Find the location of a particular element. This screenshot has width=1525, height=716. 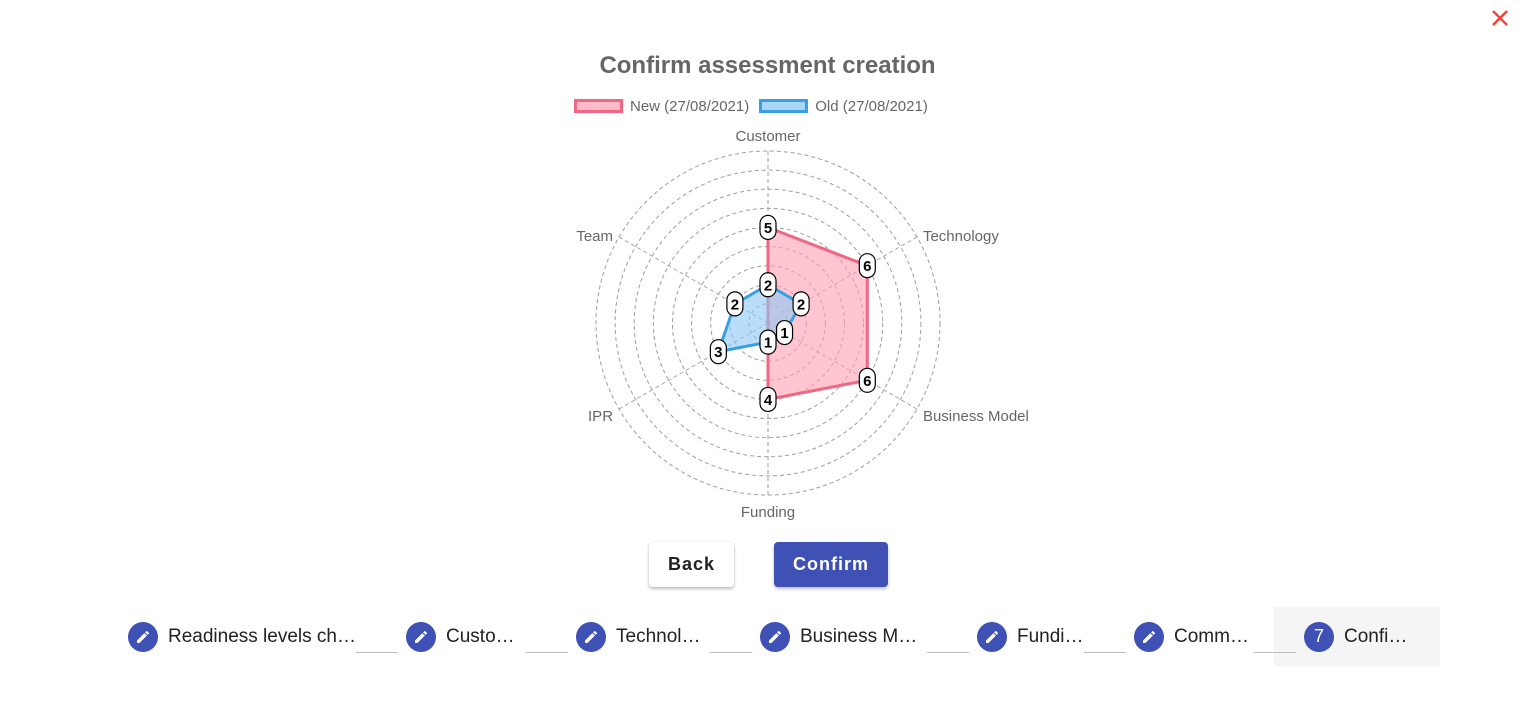

legend-label-new: New (27/08/2021) is located at coordinates (690, 106).